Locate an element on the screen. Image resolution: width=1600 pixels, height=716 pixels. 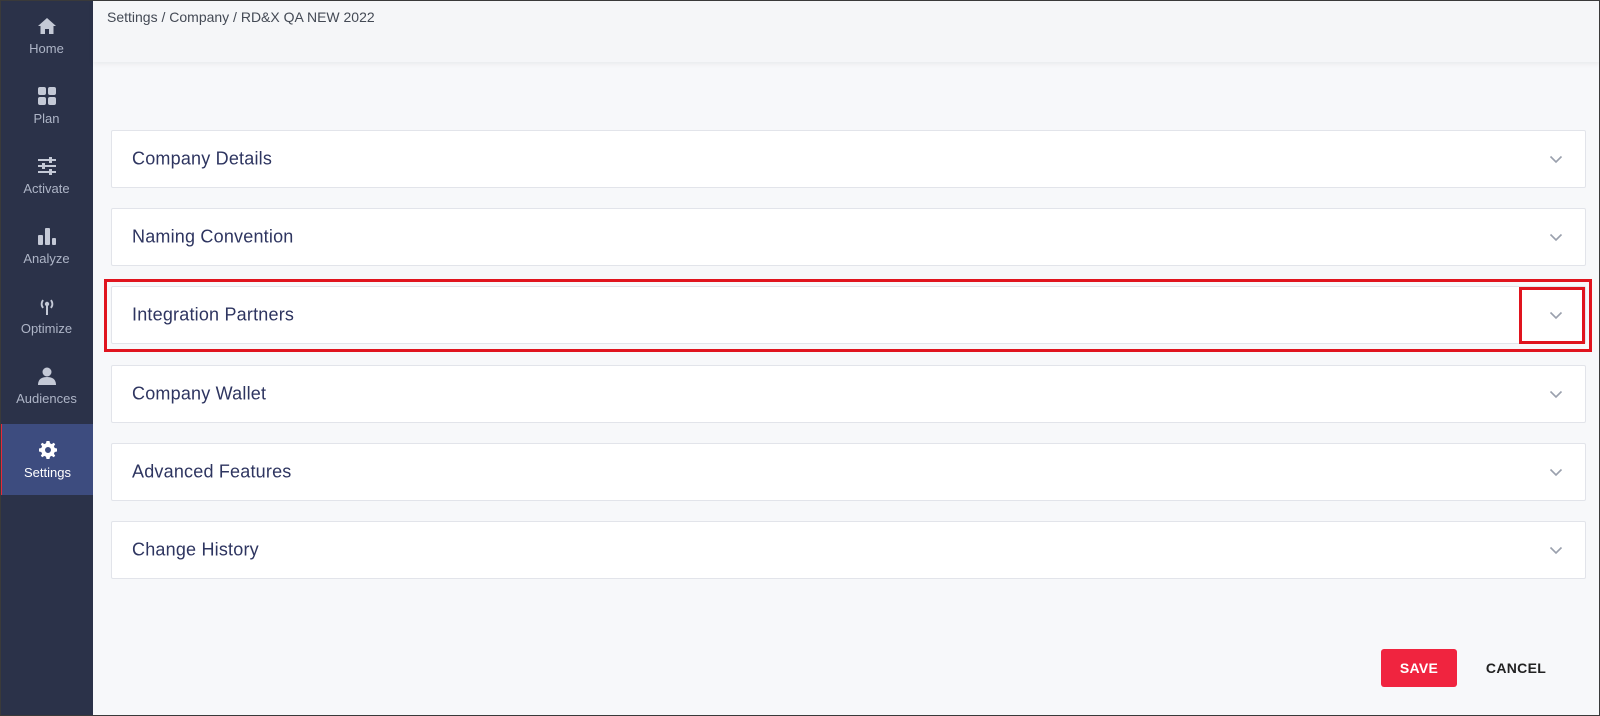
section-change-history: Change History is located at coordinates (848, 550).